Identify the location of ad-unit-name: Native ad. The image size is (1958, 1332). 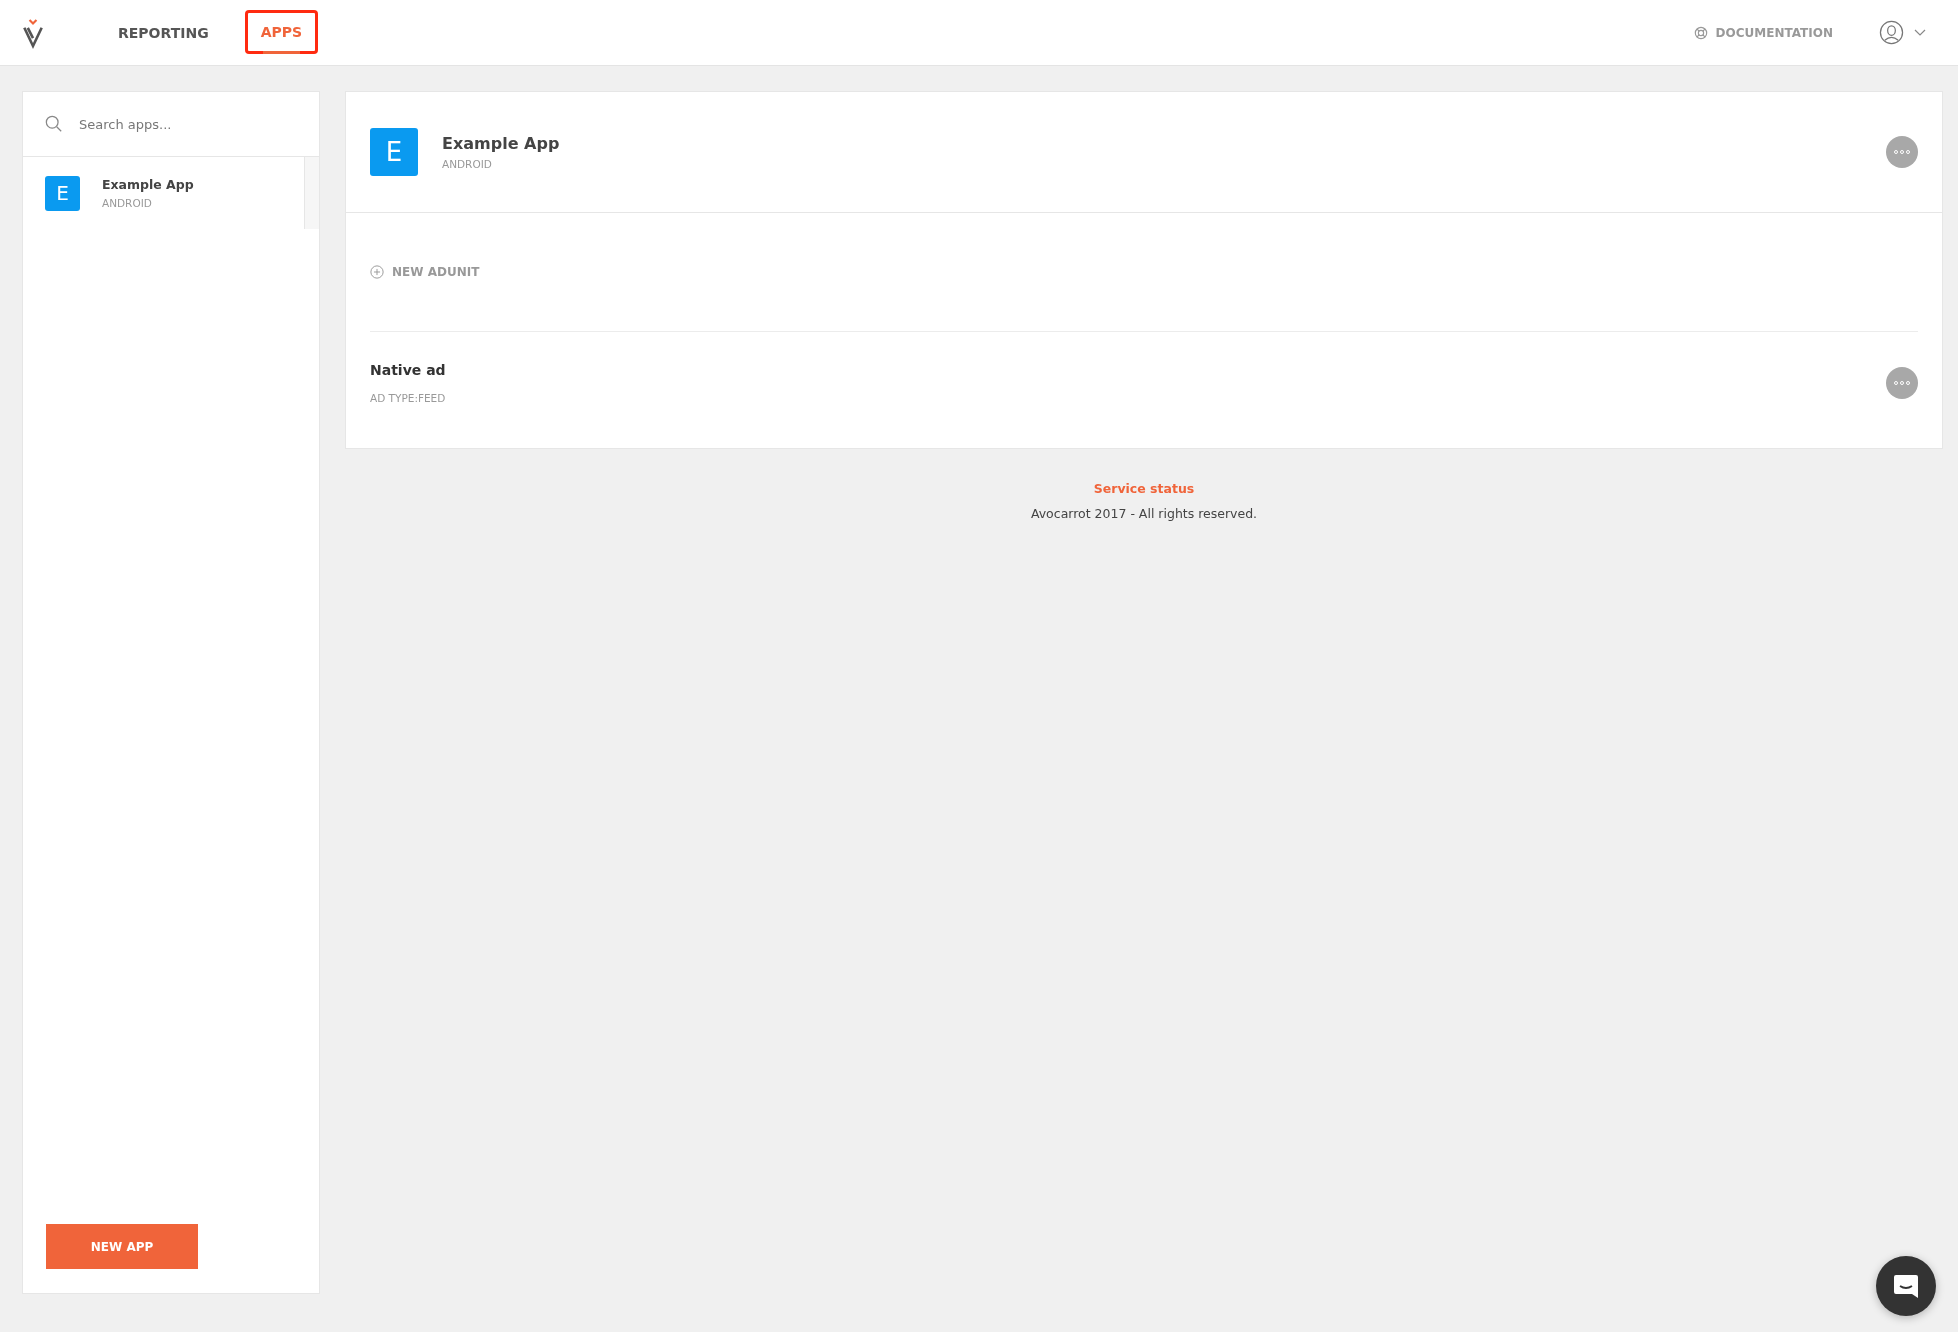
(408, 370).